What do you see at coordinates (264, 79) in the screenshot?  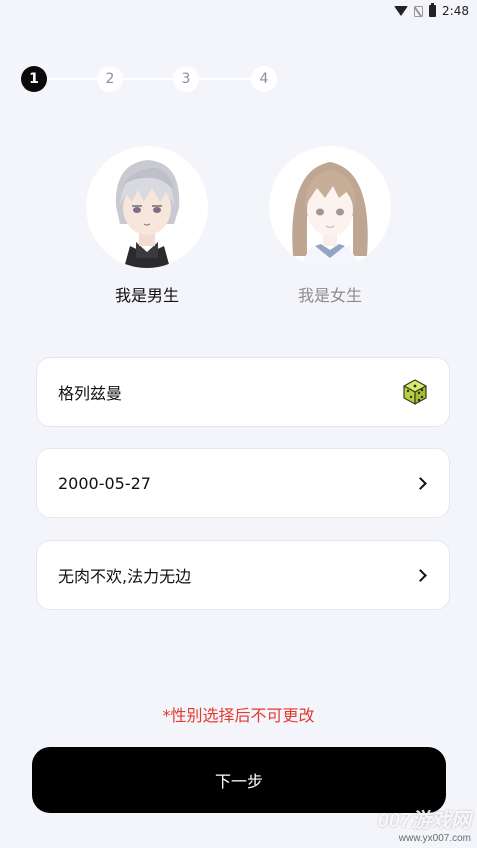 I see `step-4: 4` at bounding box center [264, 79].